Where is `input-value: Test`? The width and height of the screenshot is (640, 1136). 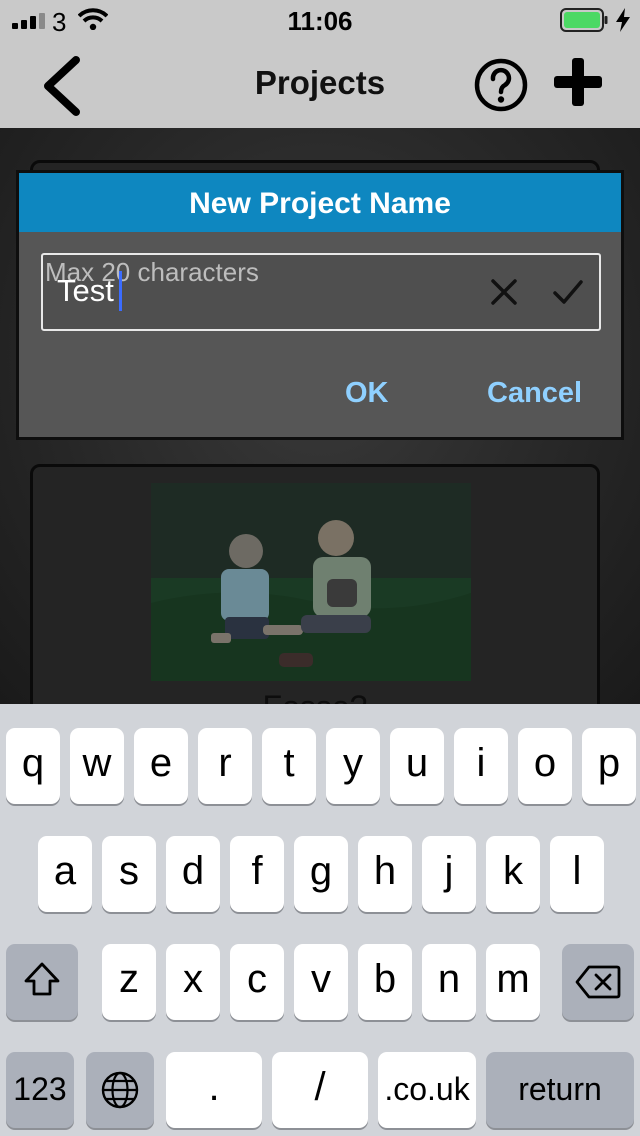 input-value: Test is located at coordinates (85, 291).